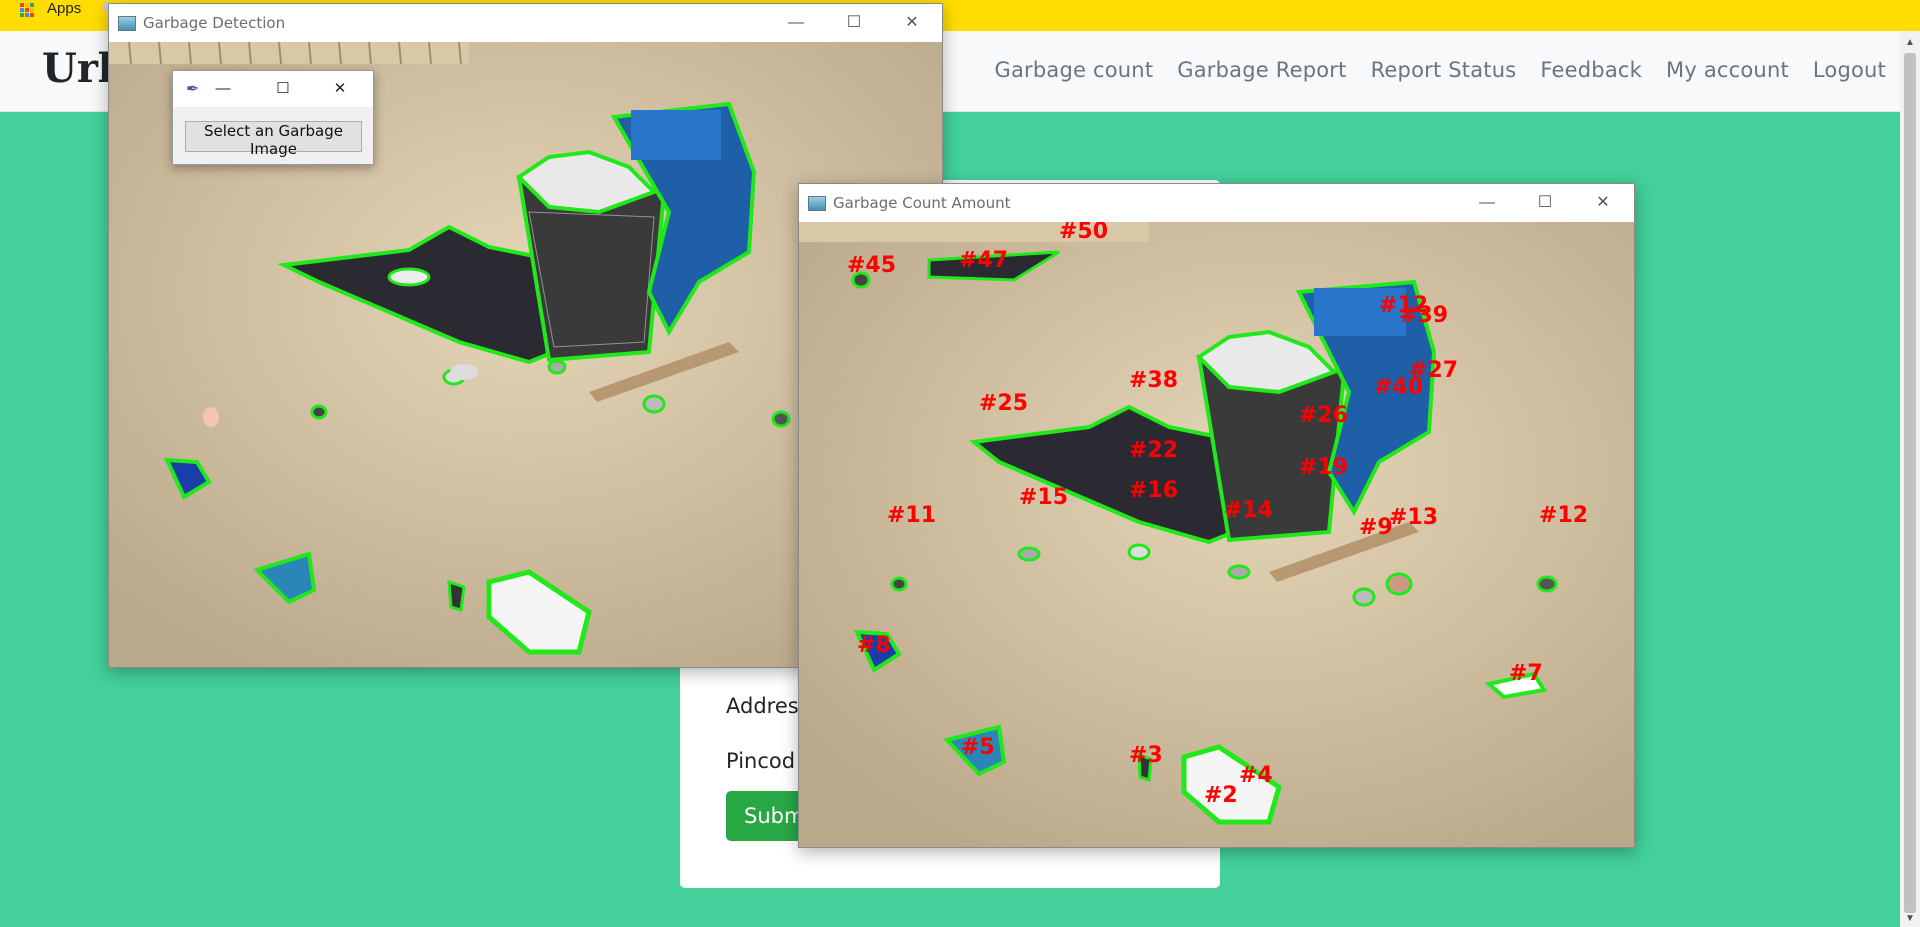 This screenshot has height=927, width=1920. What do you see at coordinates (761, 761) in the screenshot?
I see `pincode-label: Pincod` at bounding box center [761, 761].